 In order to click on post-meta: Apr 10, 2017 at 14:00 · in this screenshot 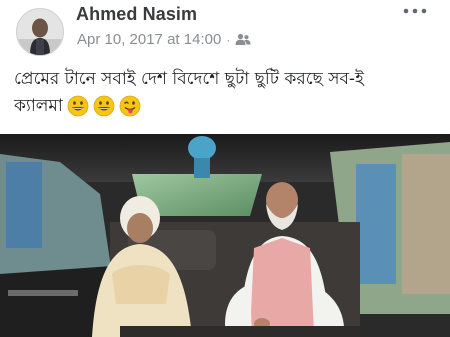, I will do `click(164, 39)`.